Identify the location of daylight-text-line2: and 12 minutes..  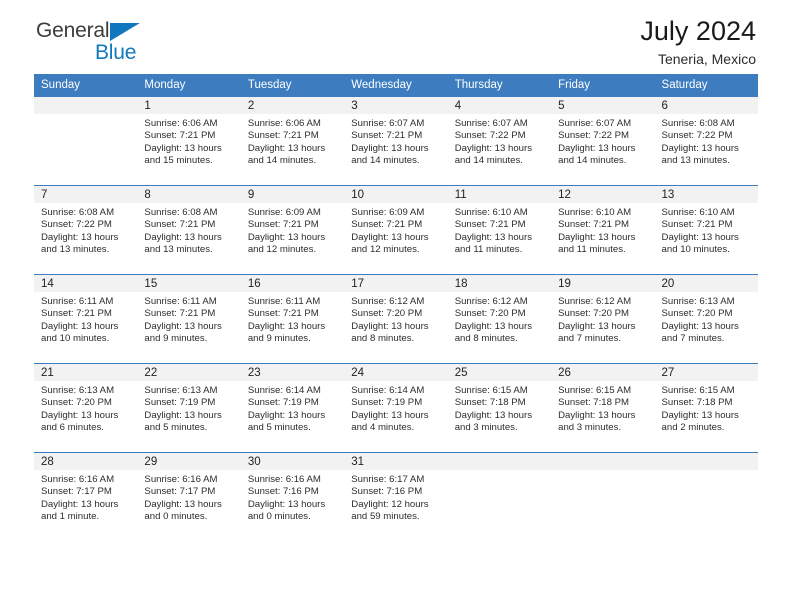
(385, 250).